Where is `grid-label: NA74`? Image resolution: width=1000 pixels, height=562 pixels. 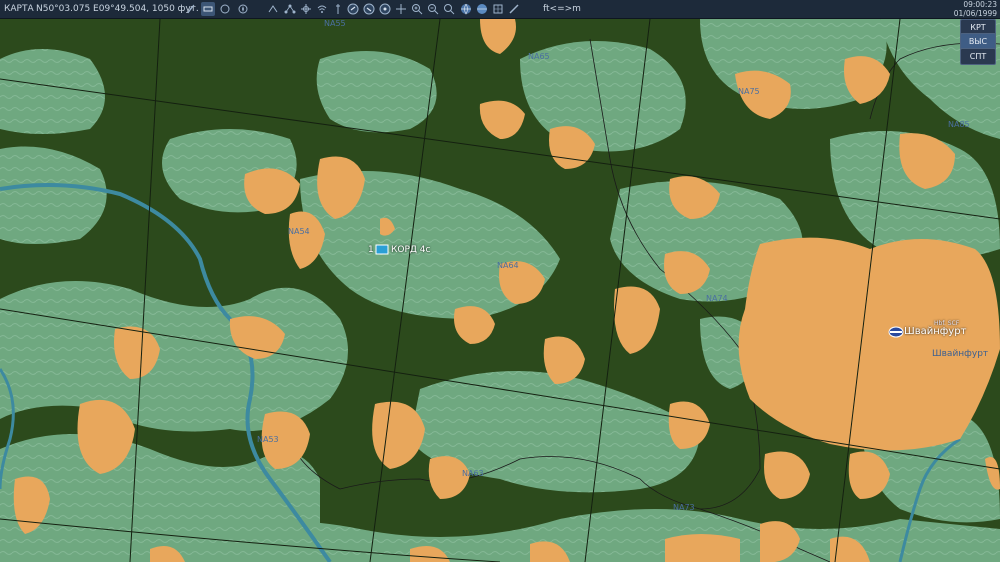 grid-label: NA74 is located at coordinates (717, 298).